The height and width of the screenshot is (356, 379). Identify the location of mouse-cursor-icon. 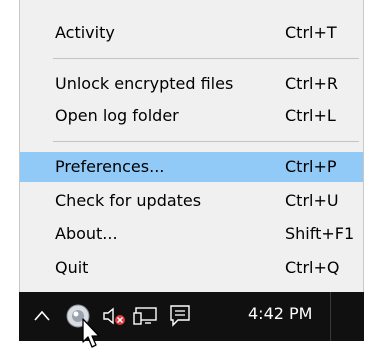
(92, 336).